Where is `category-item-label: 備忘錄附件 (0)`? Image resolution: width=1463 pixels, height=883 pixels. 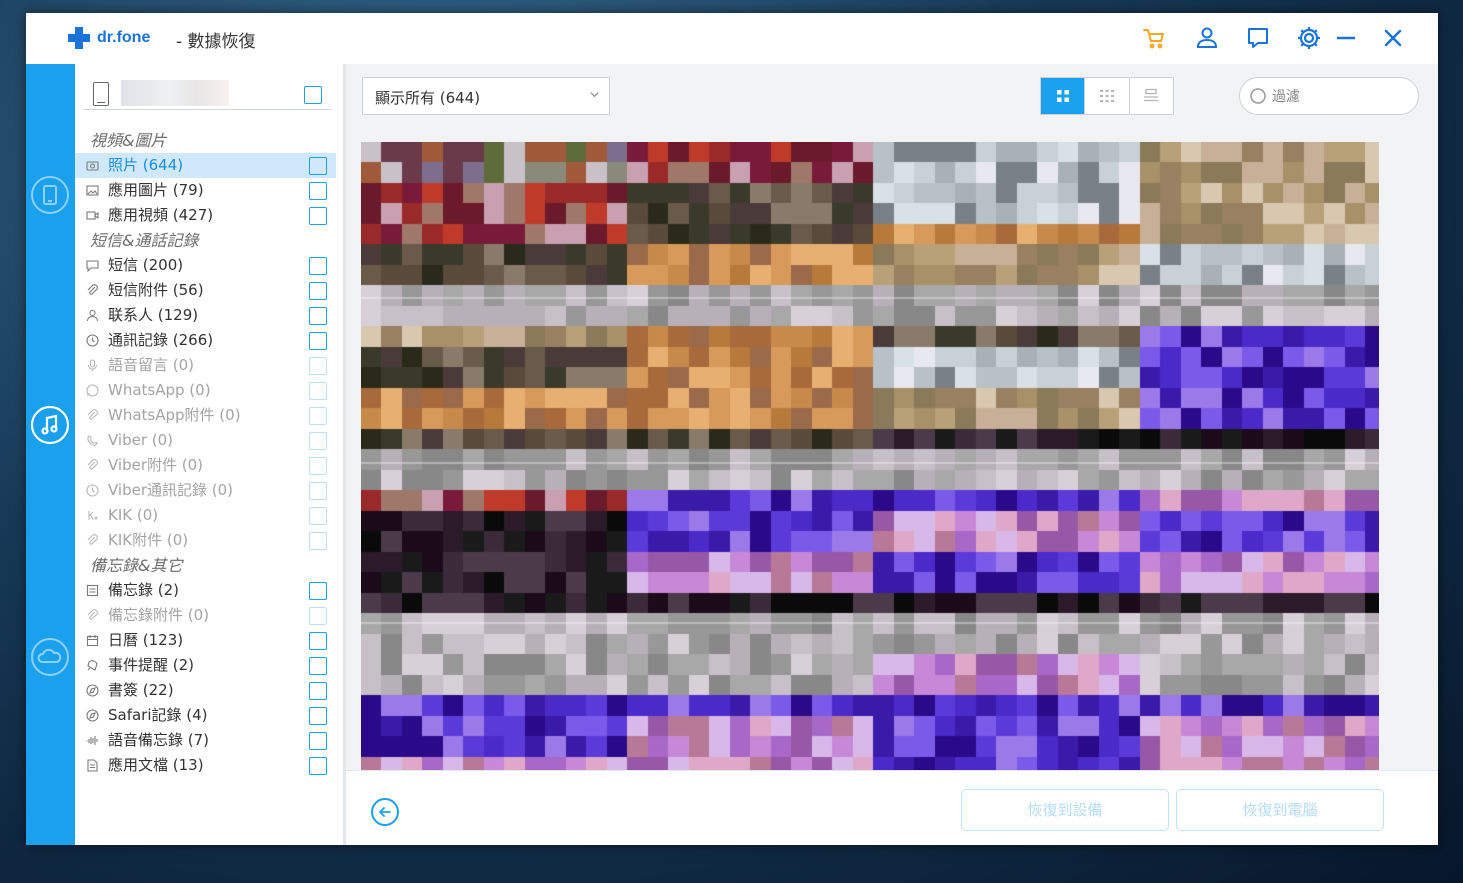 category-item-label: 備忘錄附件 (0) is located at coordinates (159, 615).